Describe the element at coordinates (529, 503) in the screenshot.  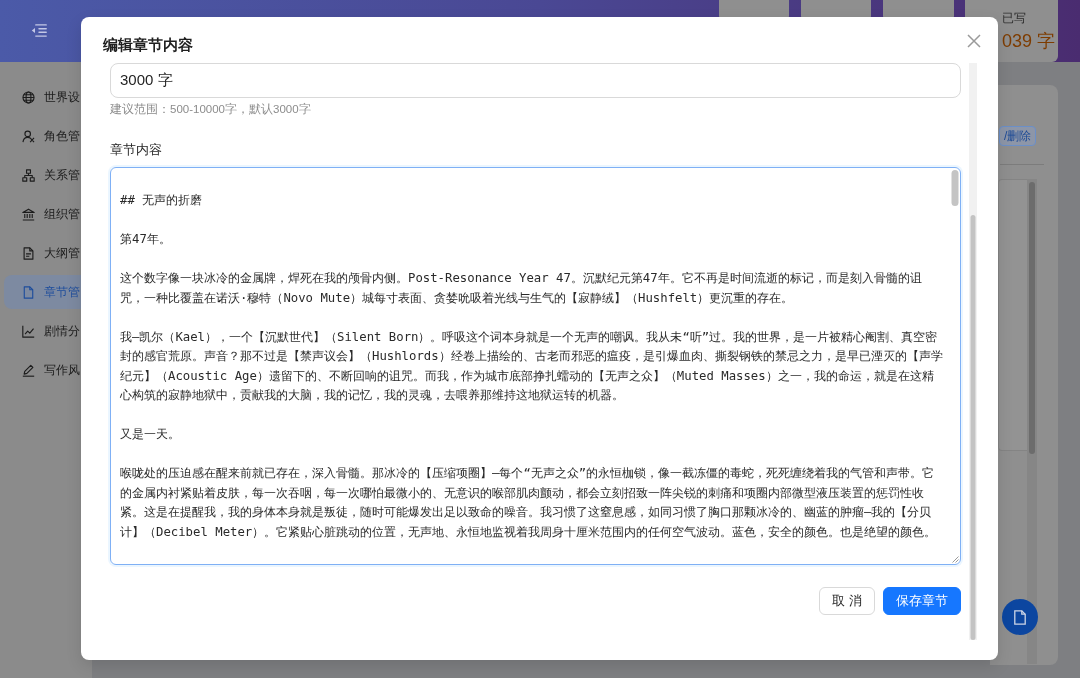
I see `paragraph-text: 喉咙处的压迫感在醒来前就已存在，深入骨髓。那冰冷的【压缩项圈】—每个“无声之众”的永恒枷锁，像一截冻僵的毒蛇，死死缠绕着我的气管和声带。它的金属内衬紧贴着皮肤，每一次吞咽，每一次哪怕最微小的、无意识的喉部肌肉颤动，都会立刻招致一阵尖锐的刺痛和项圈内部微型液压装置的惩罚性收紧。这是在提醒我，我的身体本身就是叛徒，随时可能爆发出足以致命的噪音。我习惯了这窒息感，如同习惯了胸口那颗冰冷的、幽蓝的肿瘤—我的【分贝计】（Decibel Meter）。它紧贴心脏跳动的位置，无声地、永恒地监视着我周身十厘米范围内的任何空气波动。蓝色，安全的颜色。也是绝望的颜色。` at that location.